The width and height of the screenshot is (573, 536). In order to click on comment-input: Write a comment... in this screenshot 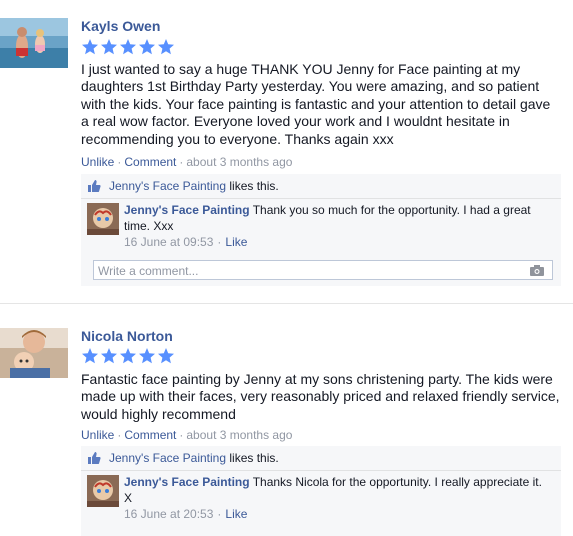, I will do `click(323, 270)`.